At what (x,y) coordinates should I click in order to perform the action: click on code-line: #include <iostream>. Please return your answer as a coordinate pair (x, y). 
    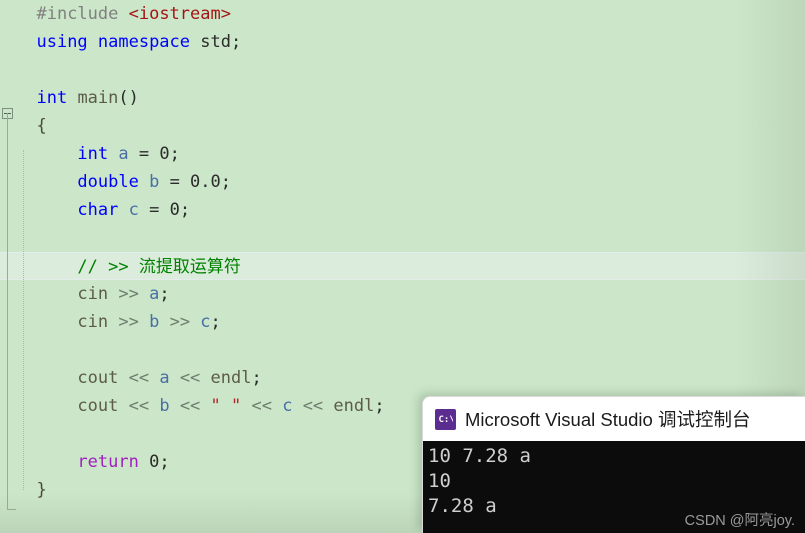
    Looking at the image, I should click on (402, 14).